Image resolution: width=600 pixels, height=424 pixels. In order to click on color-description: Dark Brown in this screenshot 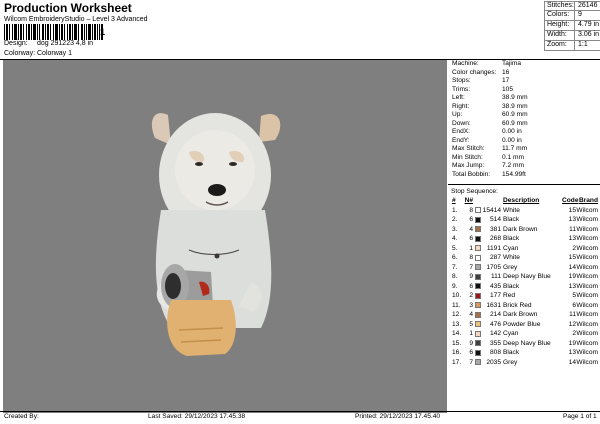, I will do `click(520, 314)`.